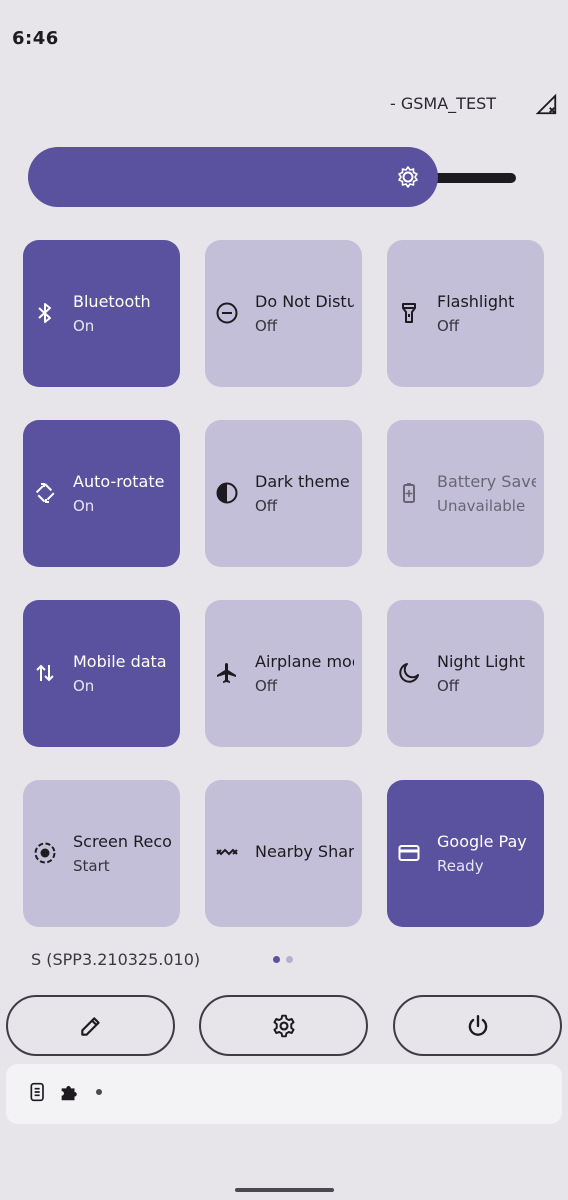 This screenshot has width=568, height=1200. What do you see at coordinates (45, 853) in the screenshot?
I see `screen-record-icon` at bounding box center [45, 853].